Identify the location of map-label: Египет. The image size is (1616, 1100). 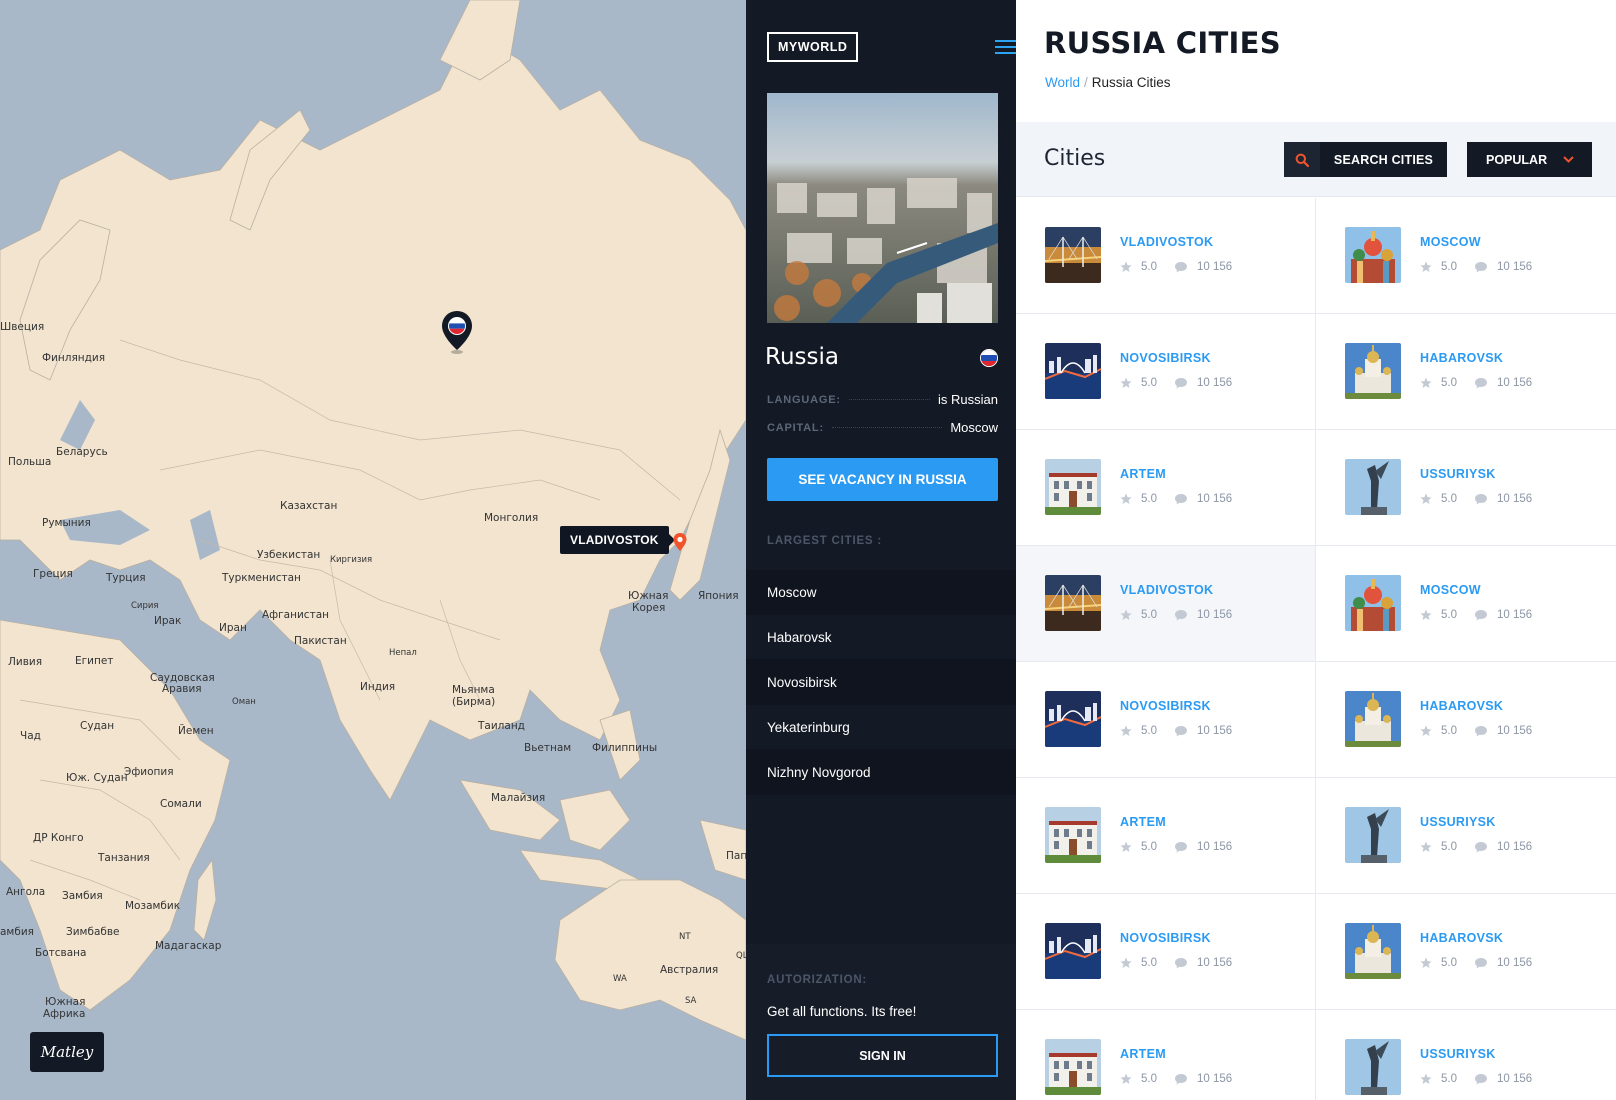
(94, 661).